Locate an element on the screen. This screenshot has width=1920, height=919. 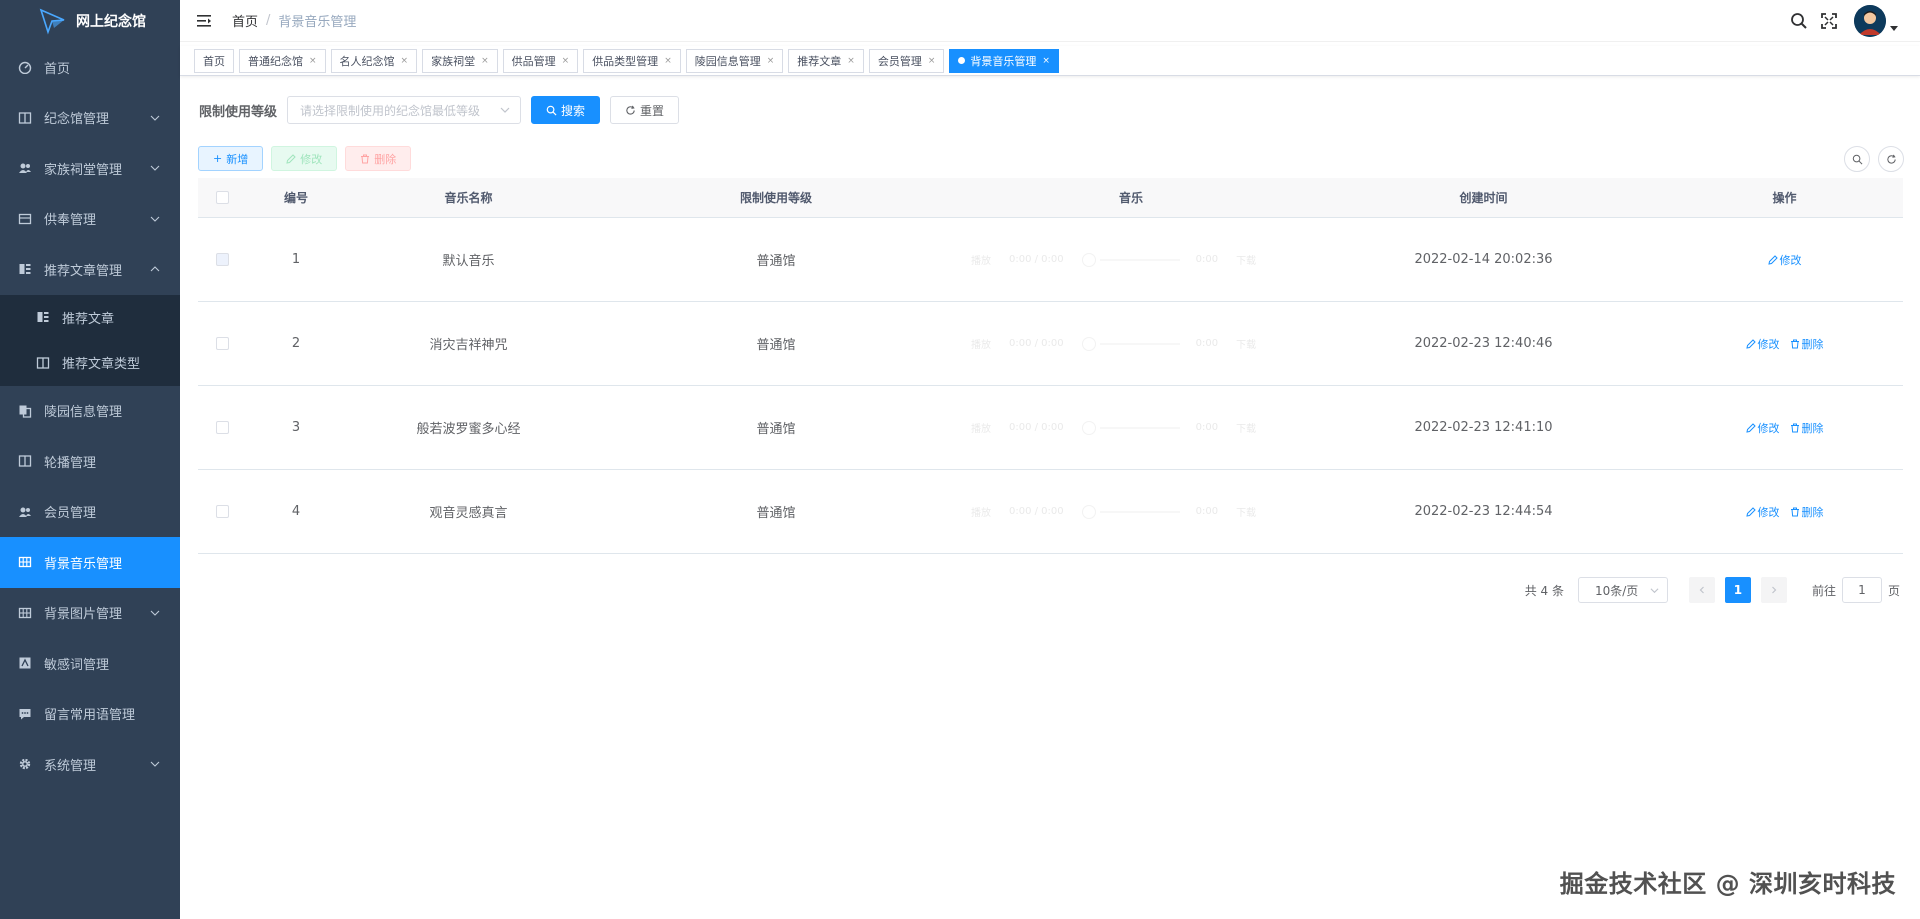
tag-3: 家族祠堂 × is located at coordinates (460, 60).